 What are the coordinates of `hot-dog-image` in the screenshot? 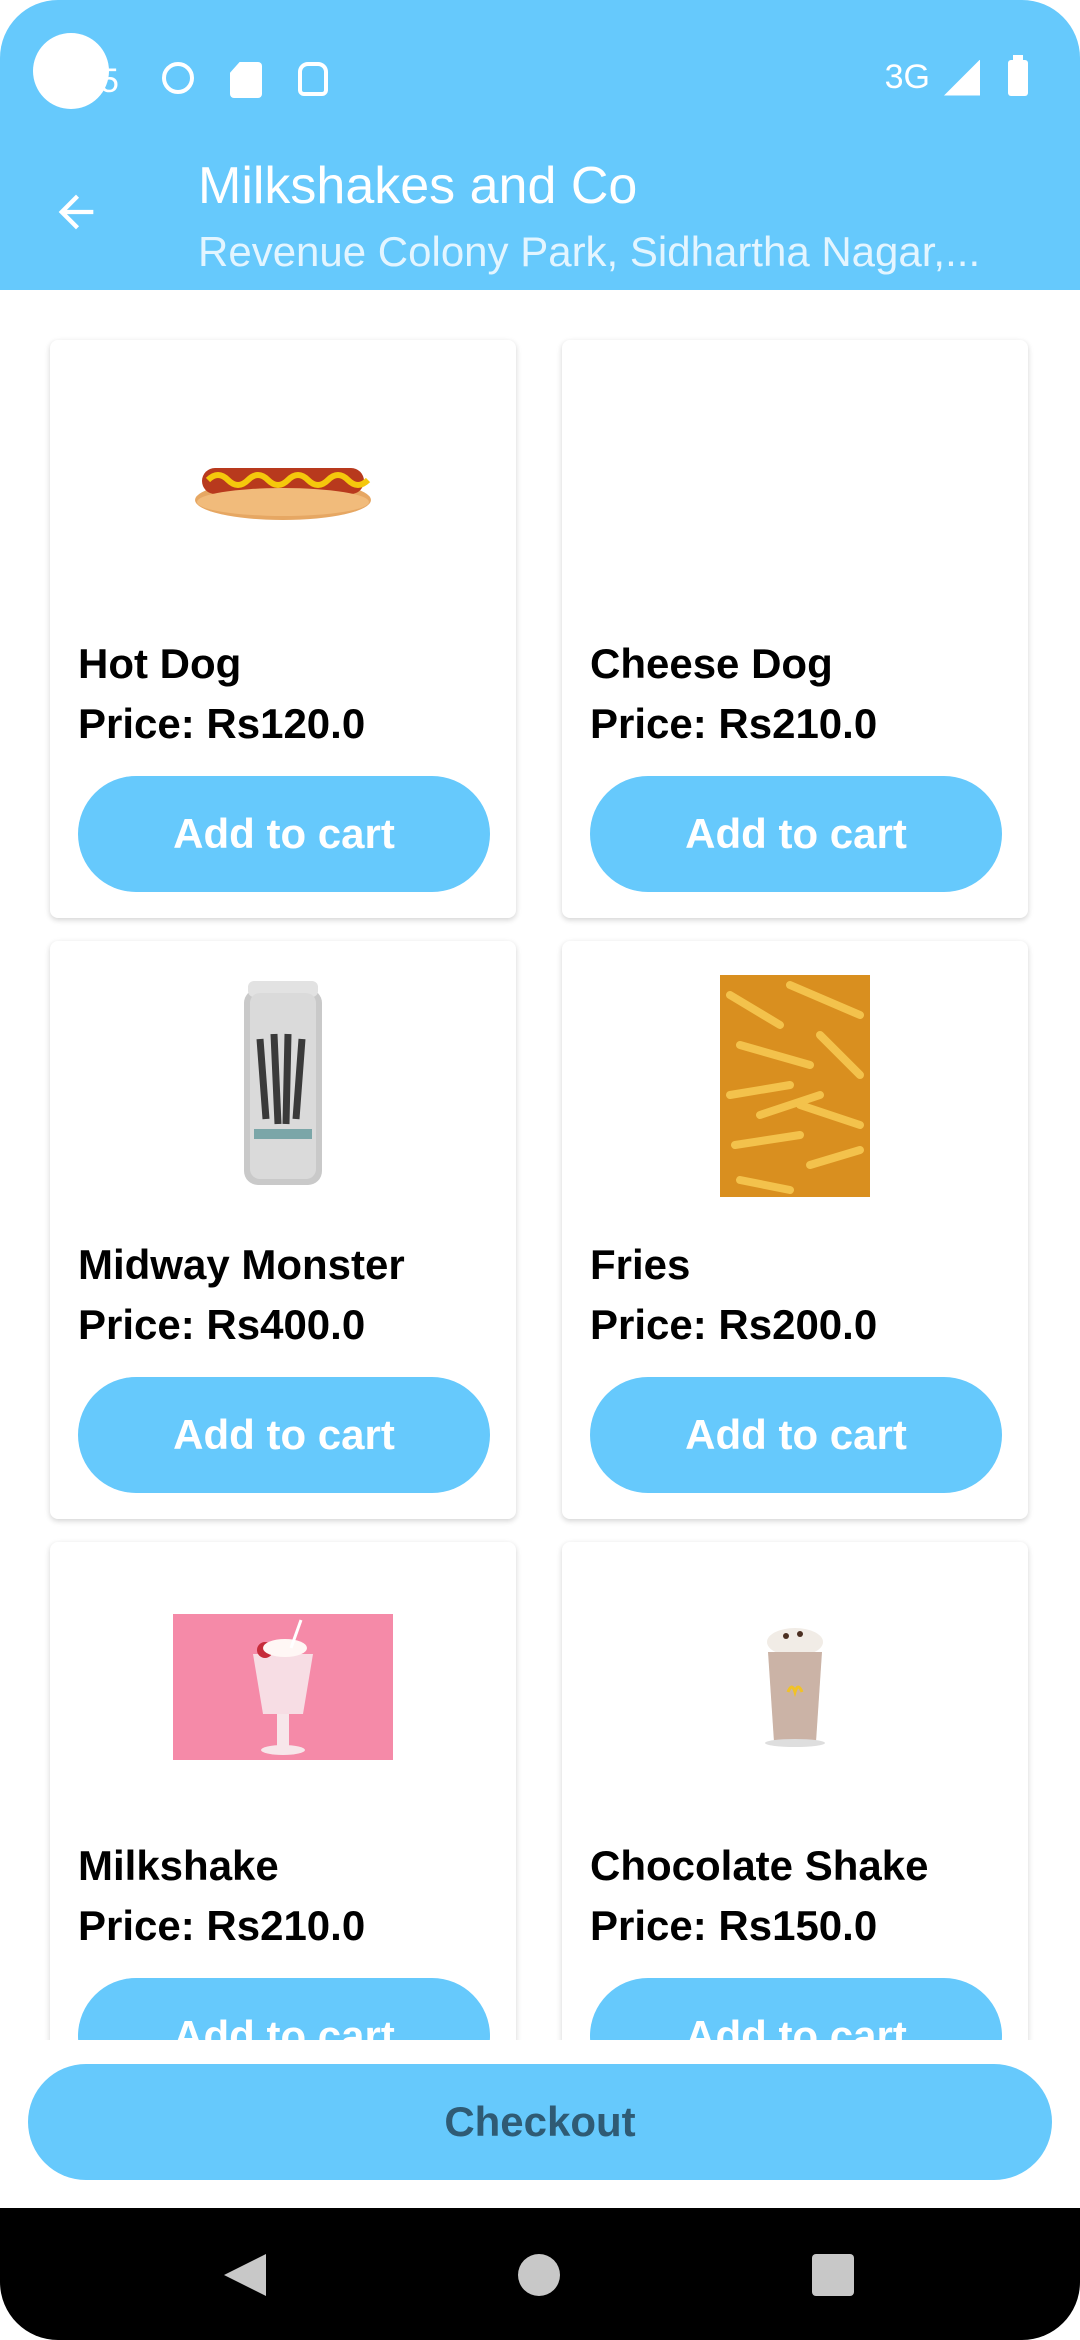 It's located at (283, 485).